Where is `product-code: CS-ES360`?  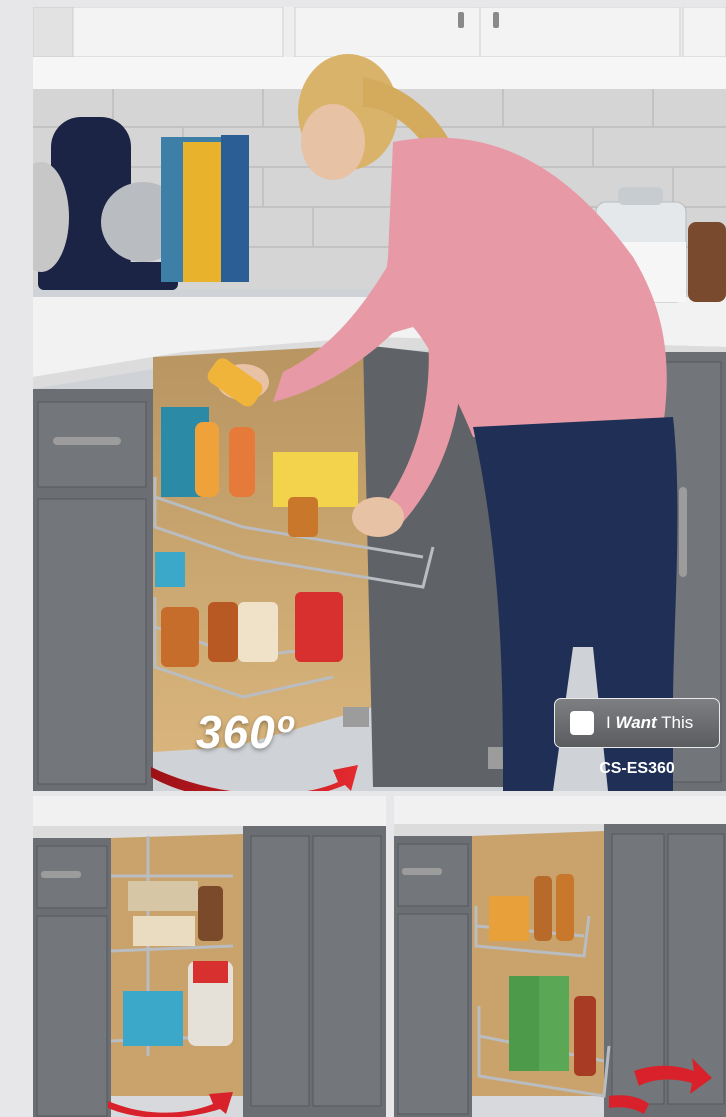 product-code: CS-ES360 is located at coordinates (637, 768).